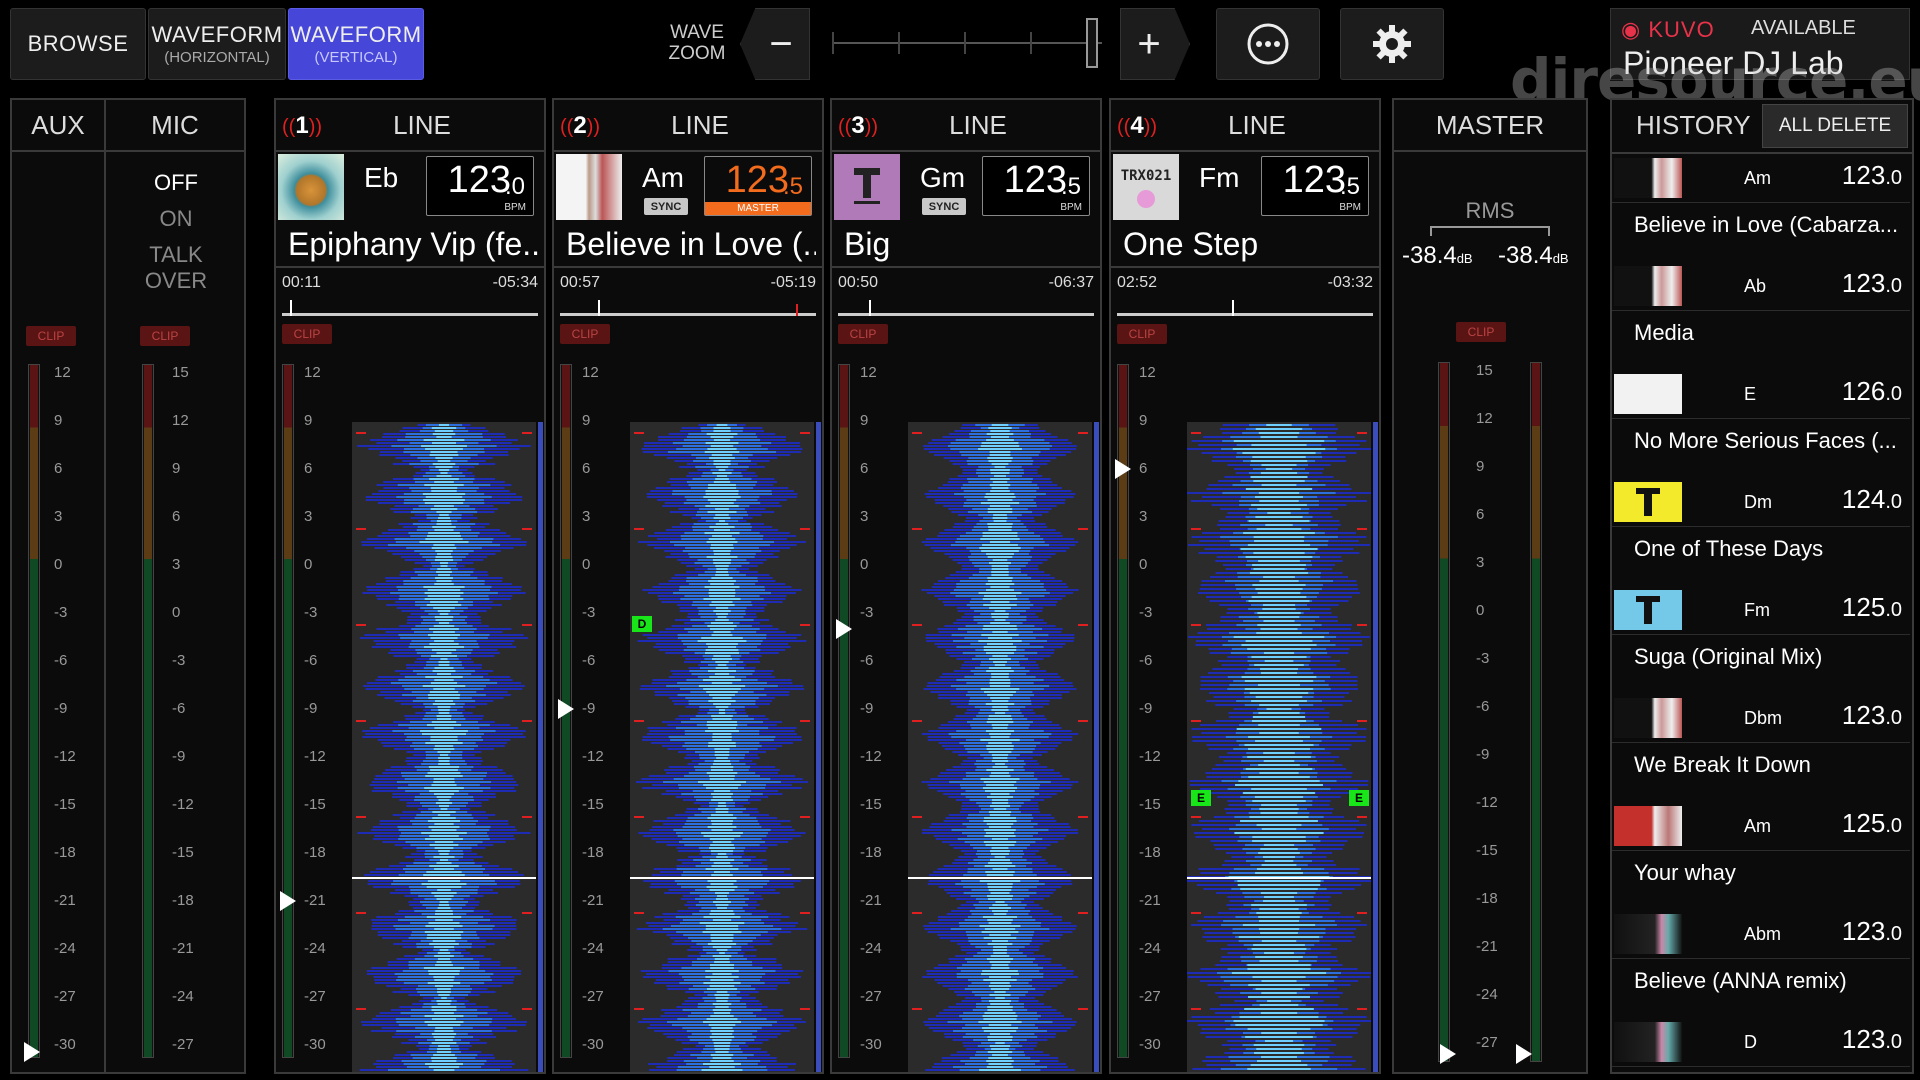  What do you see at coordinates (1155, 44) in the screenshot?
I see `zoom-in-button: +` at bounding box center [1155, 44].